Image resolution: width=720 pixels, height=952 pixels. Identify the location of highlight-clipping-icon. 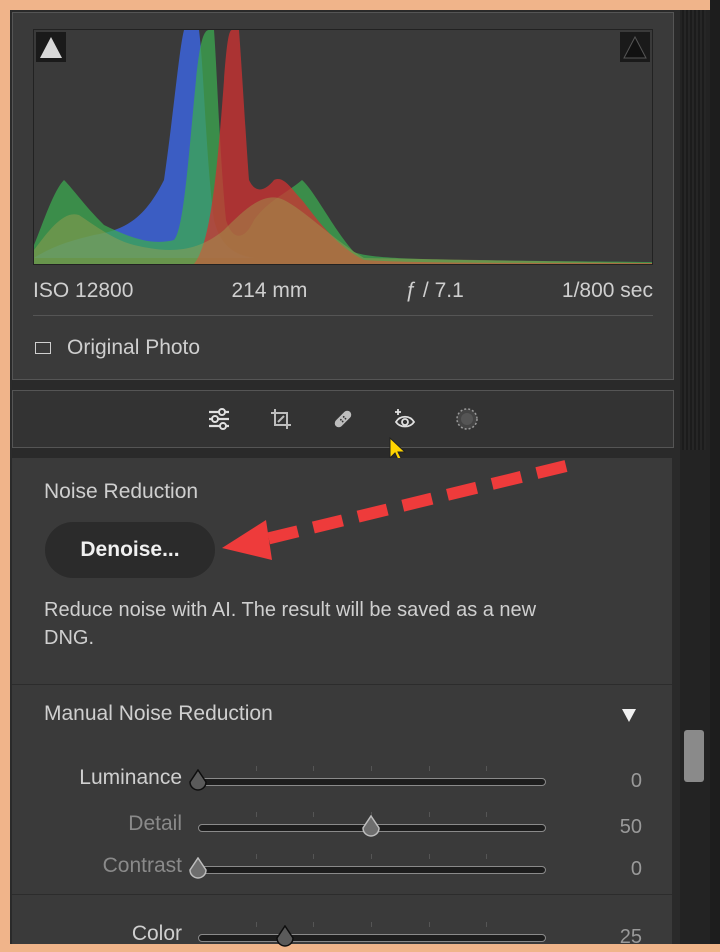
(635, 47).